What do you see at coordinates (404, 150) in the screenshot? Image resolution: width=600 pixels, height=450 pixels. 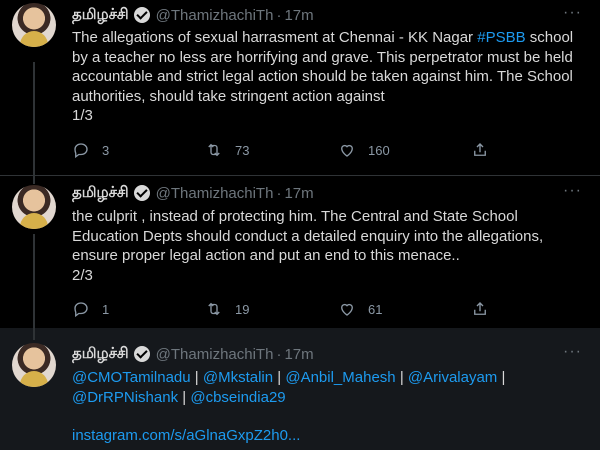 I see `like-button: 160` at bounding box center [404, 150].